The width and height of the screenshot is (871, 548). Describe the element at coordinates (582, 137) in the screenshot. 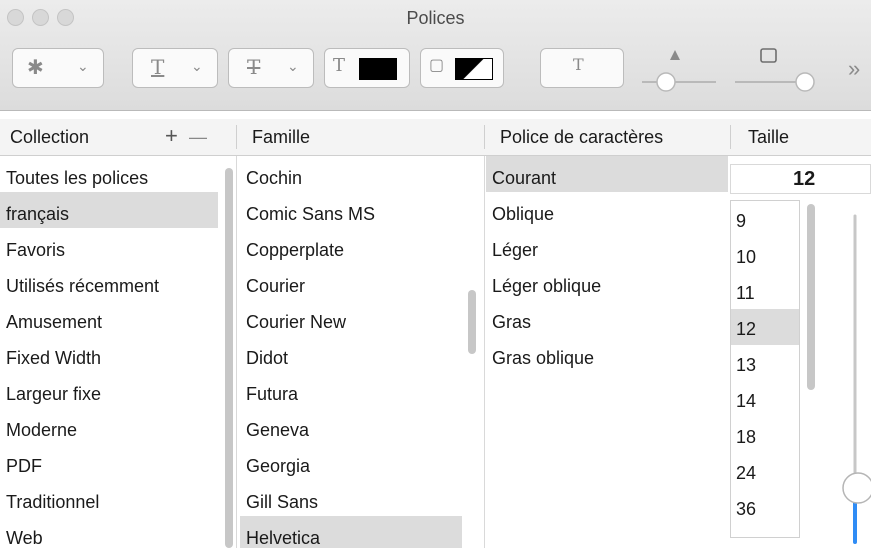

I see `typeface-header: Police de caractères` at that location.